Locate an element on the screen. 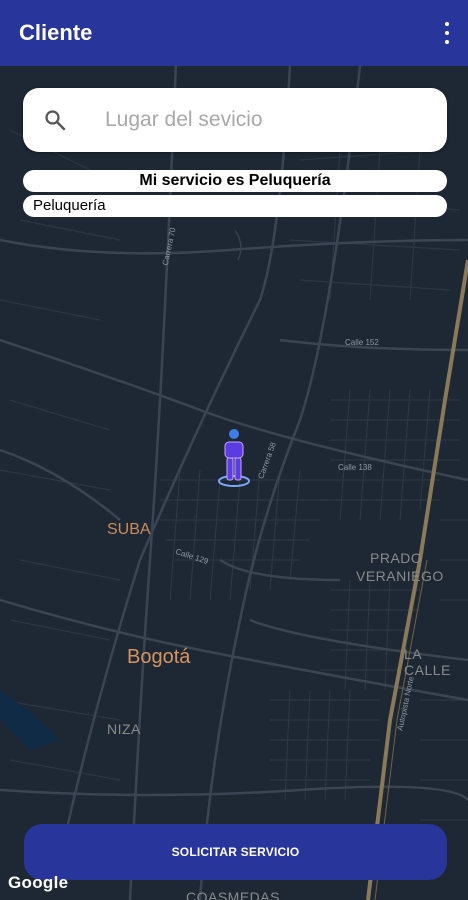 This screenshot has width=468, height=900. place-label-suba: SUBA is located at coordinates (129, 529).